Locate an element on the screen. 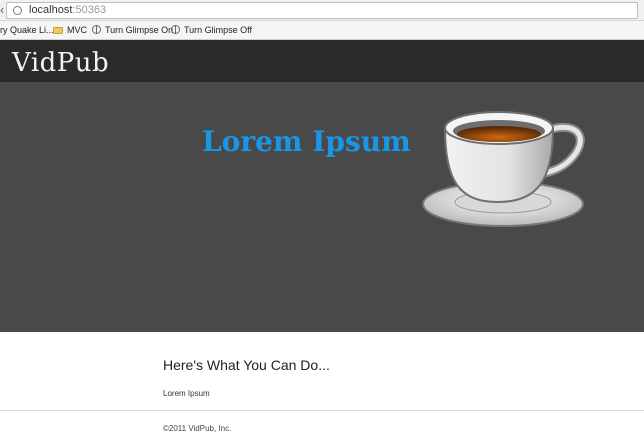 This screenshot has width=644, height=446. bookmark-mvc: MVC is located at coordinates (70, 30).